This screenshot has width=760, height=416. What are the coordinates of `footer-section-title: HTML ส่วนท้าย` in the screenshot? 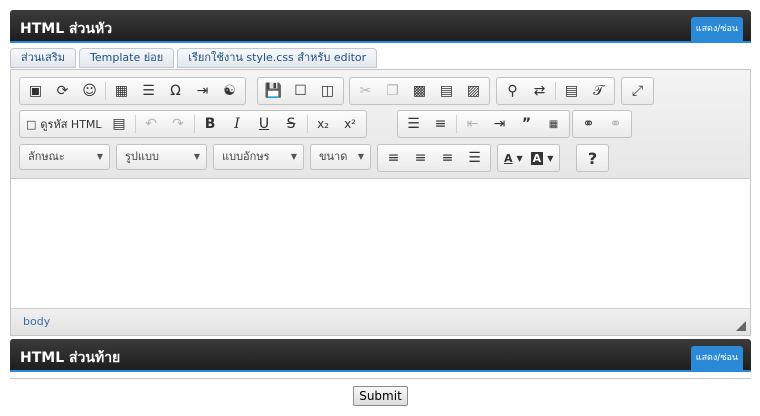 It's located at (70, 358).